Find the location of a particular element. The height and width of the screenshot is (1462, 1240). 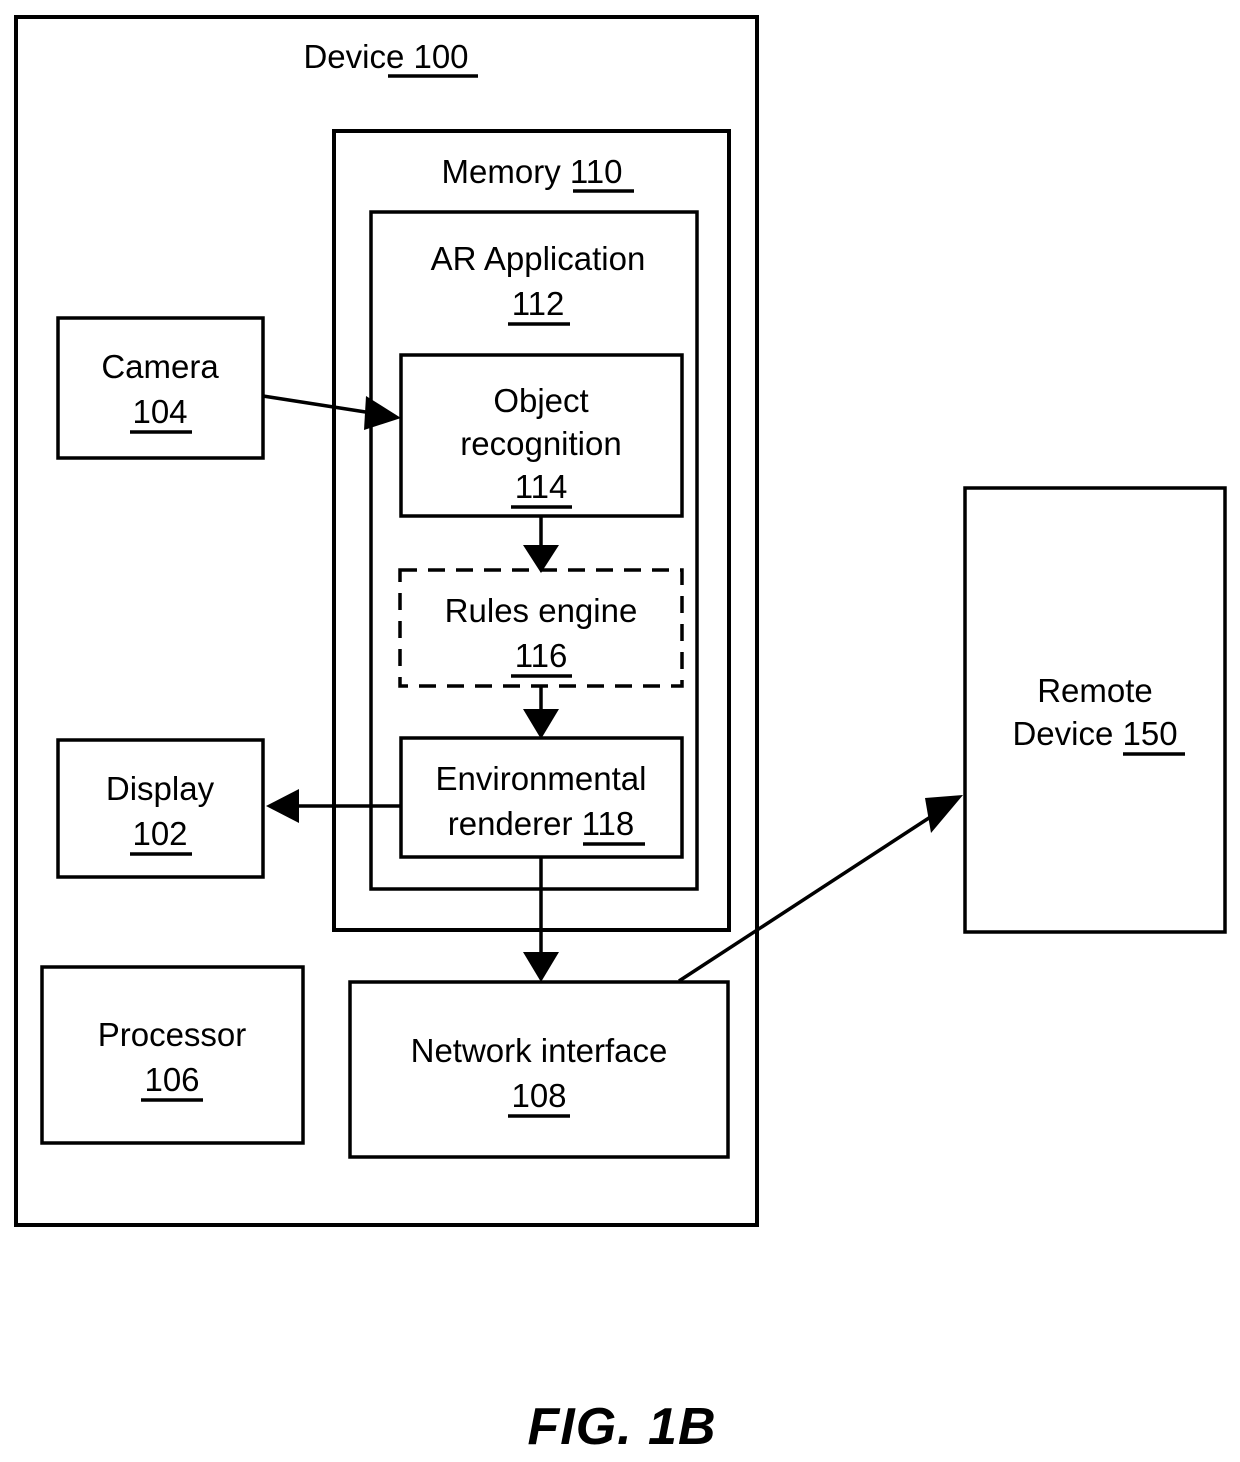

block-environmental-renderer: Environmental renderer 118 is located at coordinates (541, 797).